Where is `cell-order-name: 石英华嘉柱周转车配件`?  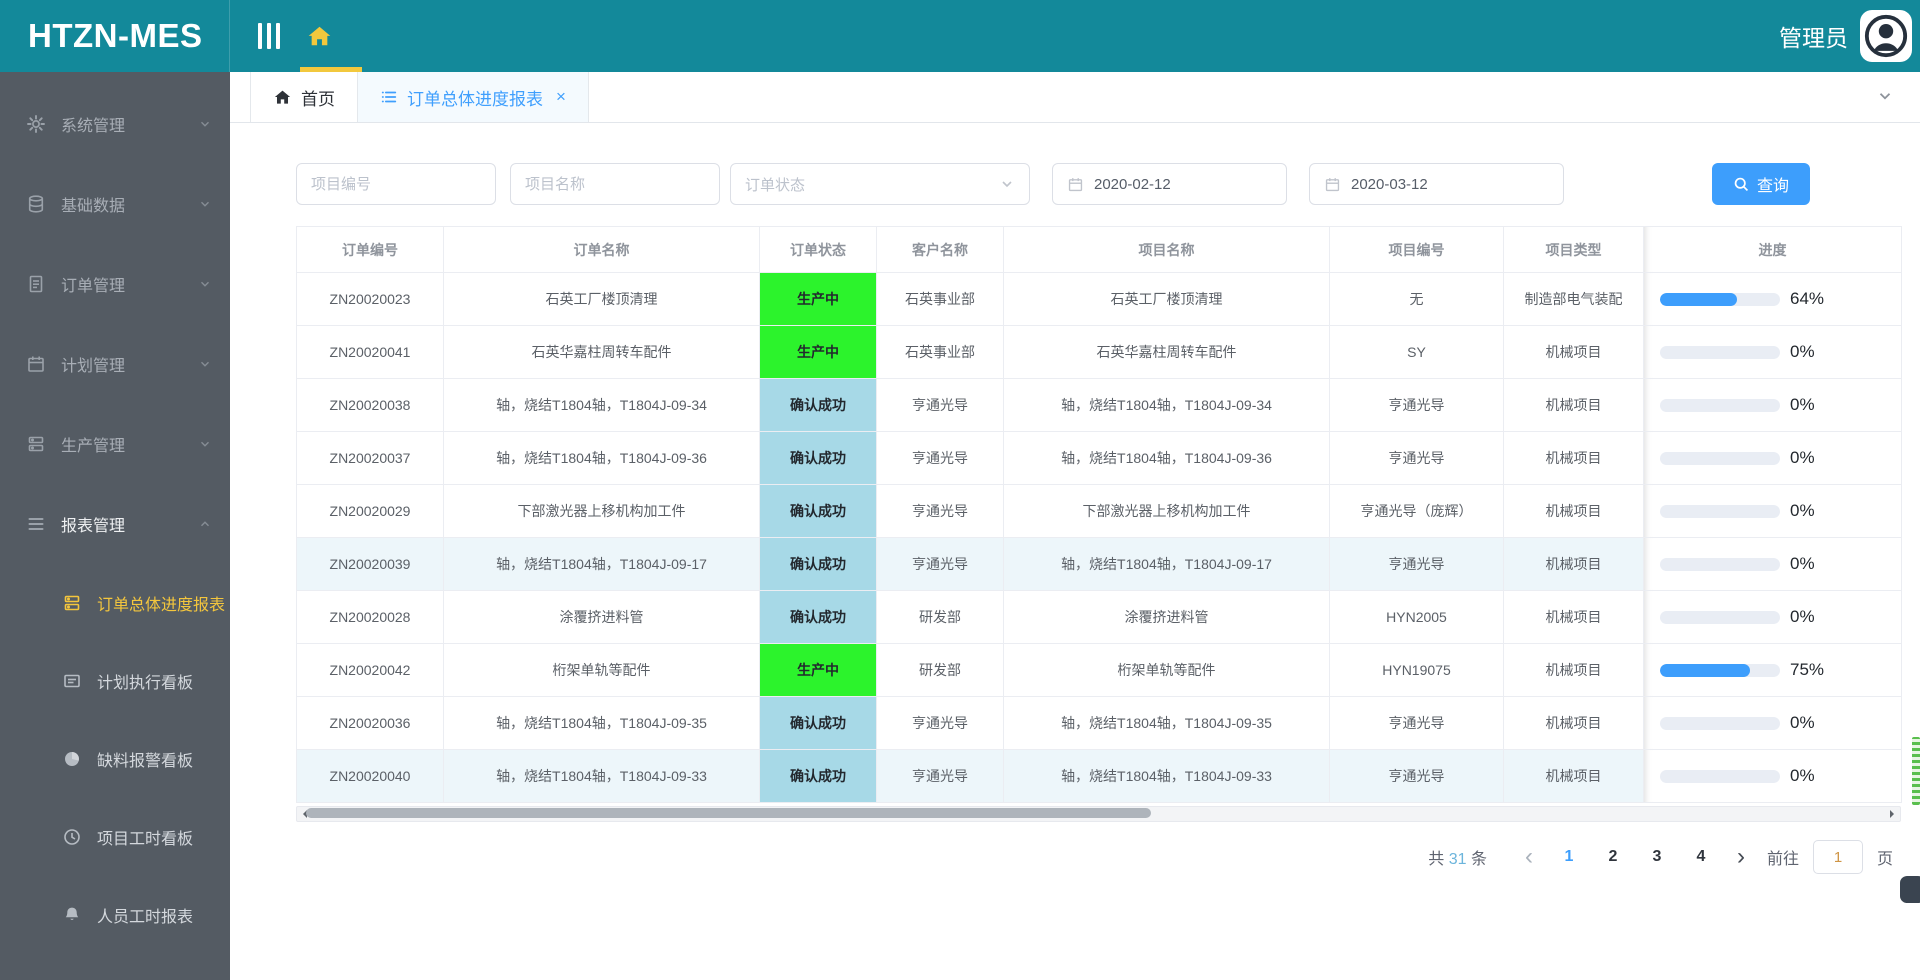 cell-order-name: 石英华嘉柱周转车配件 is located at coordinates (601, 352).